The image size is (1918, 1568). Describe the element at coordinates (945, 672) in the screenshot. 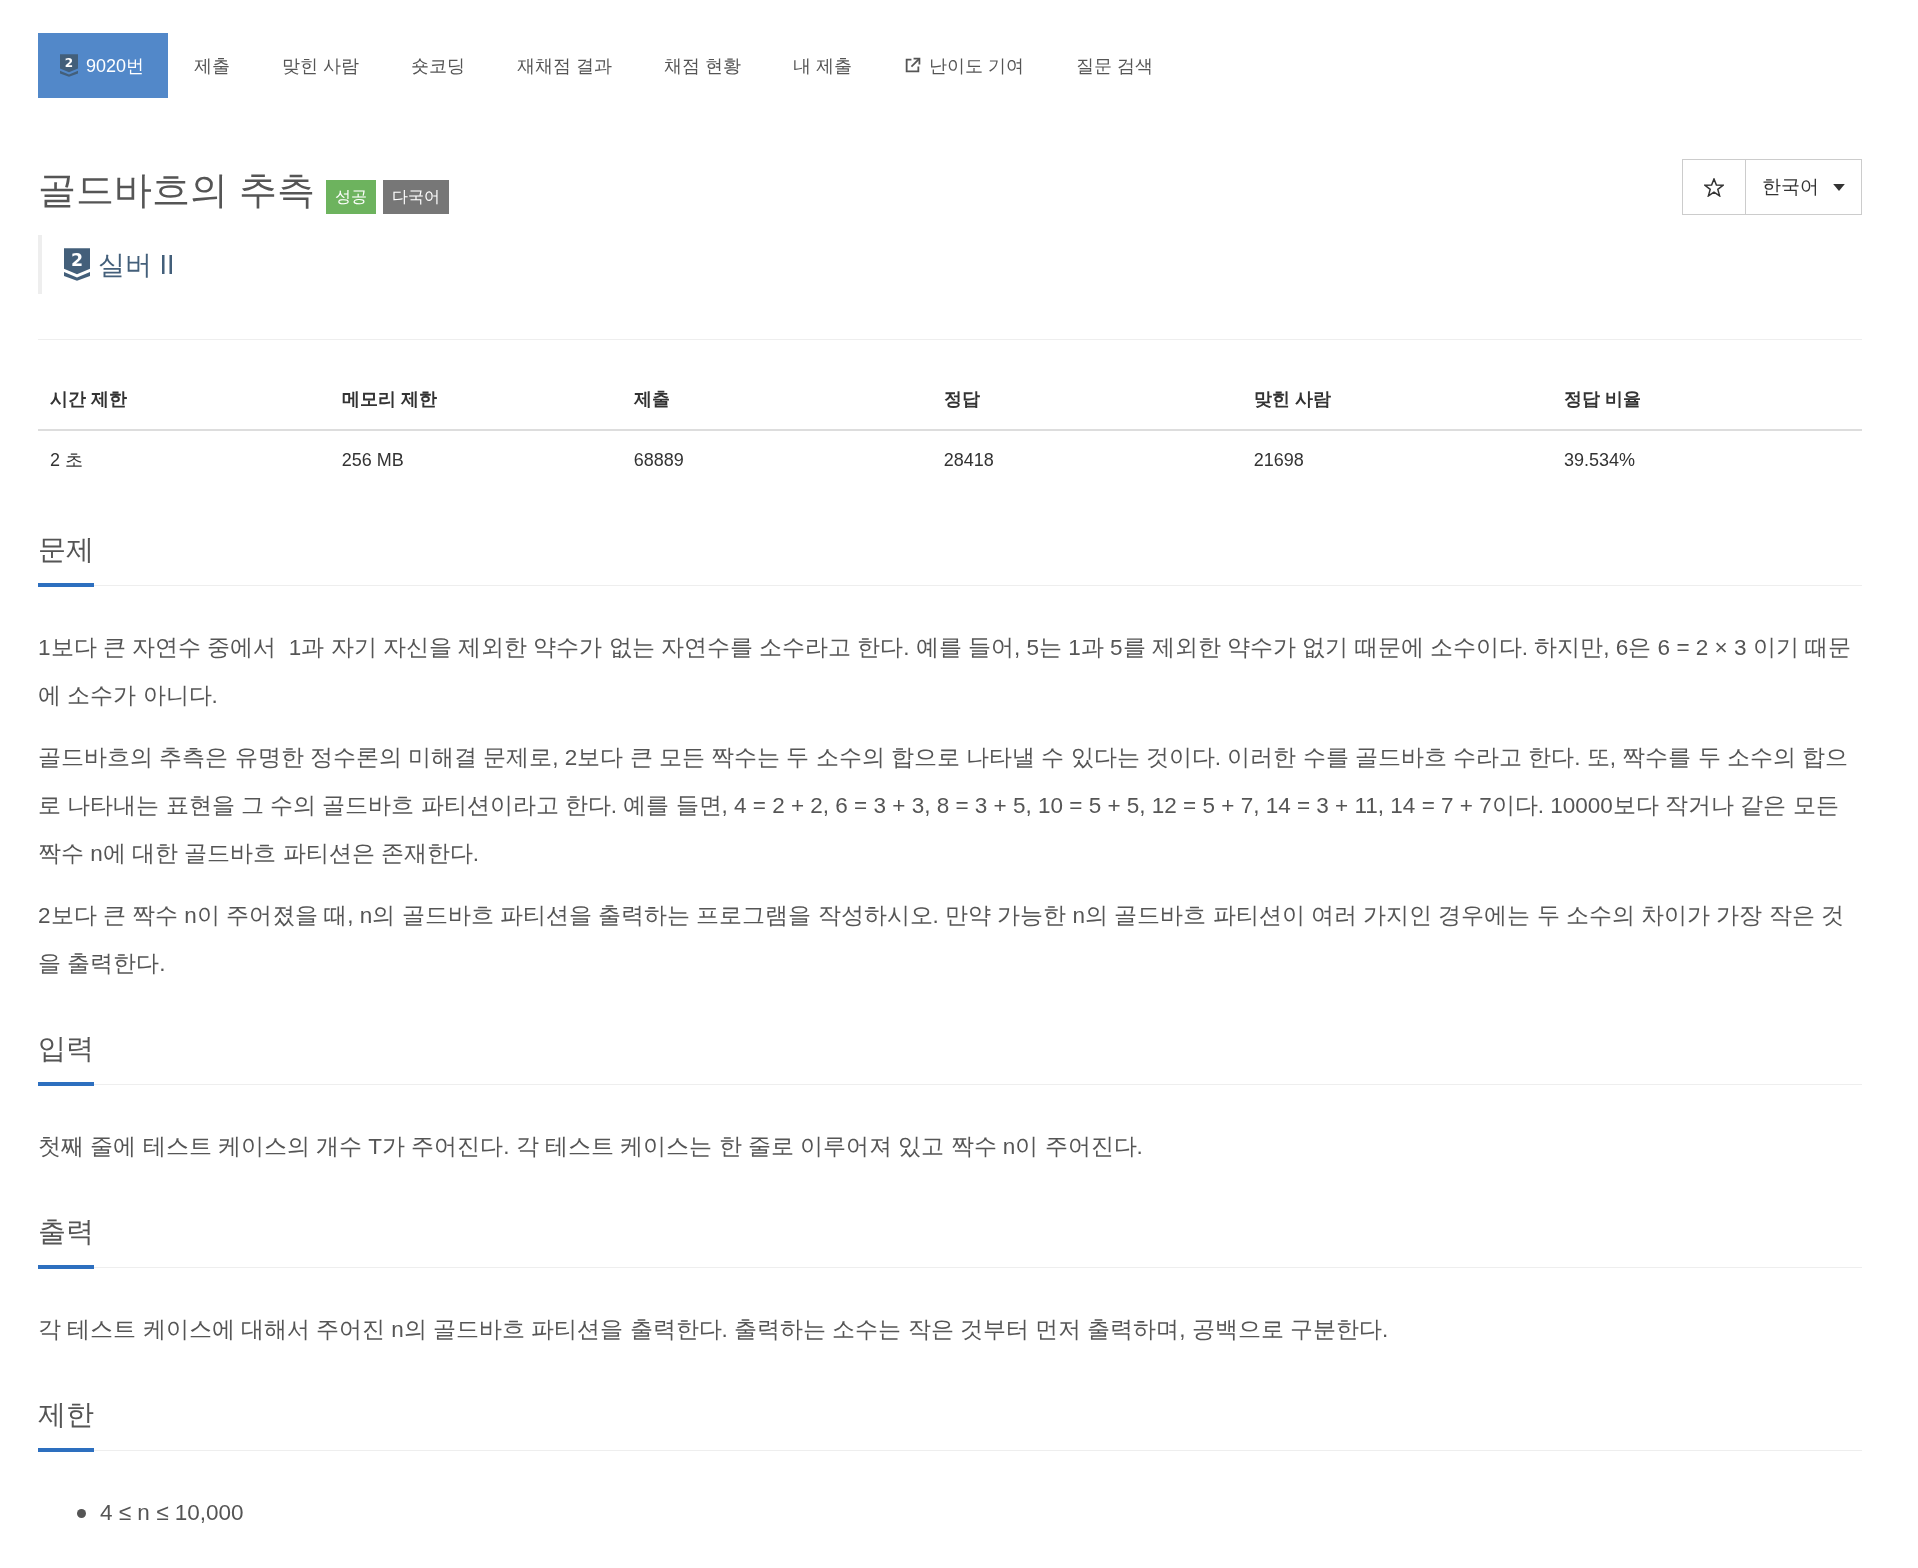

I see `paragraph: 1보다 큰 자연수 중에서 1과 자기 자신을 제외한 약수가 없는 자연수를 소수라고 한다. 예를 들어, 5는 1과 5를 제외한 약수가 없기 때문에 소수이다. 하지만, 6은 6 = 2 × 3 이기 때문에 소수가 아니다.` at that location.